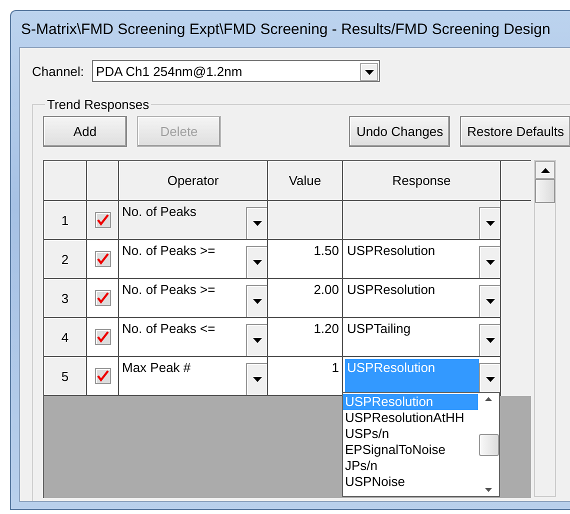 Image resolution: width=570 pixels, height=514 pixels. What do you see at coordinates (305, 376) in the screenshot?
I see `value-cell: 1` at bounding box center [305, 376].